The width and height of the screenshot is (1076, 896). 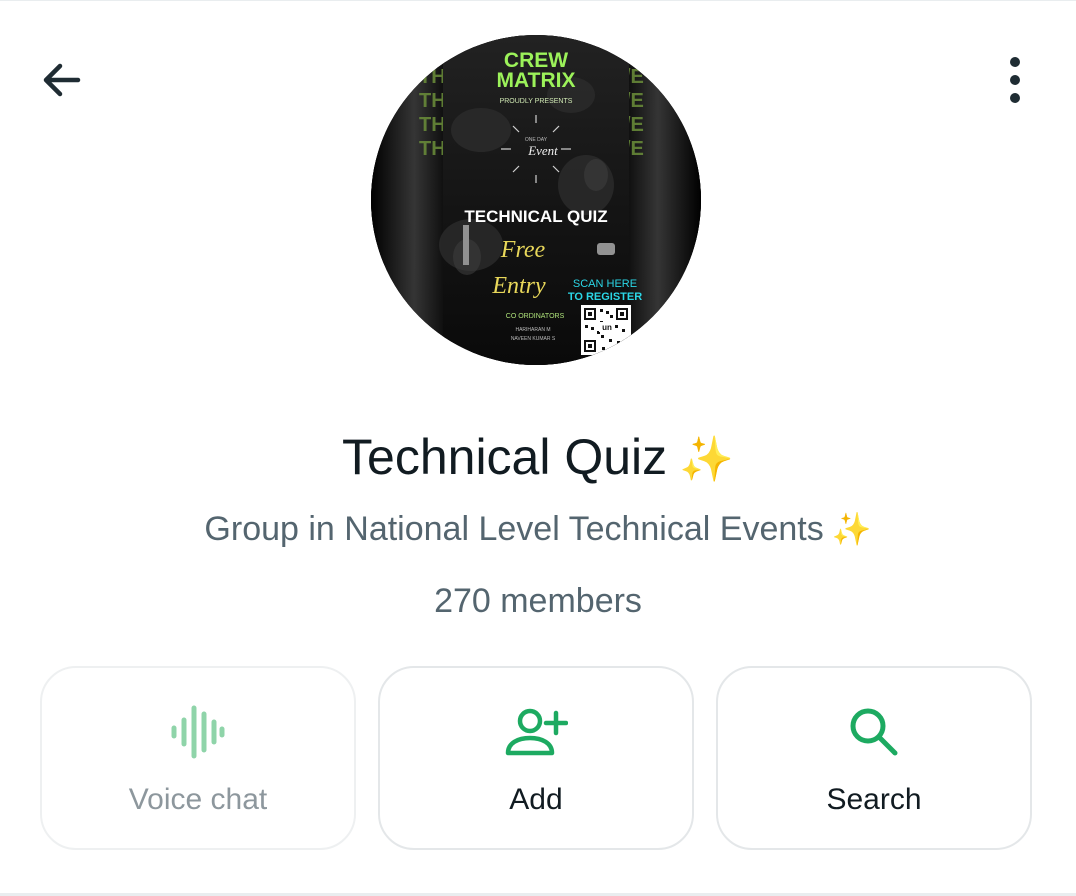 What do you see at coordinates (514, 529) in the screenshot?
I see `group-subtitle-text: Group in National Level Technical Events` at bounding box center [514, 529].